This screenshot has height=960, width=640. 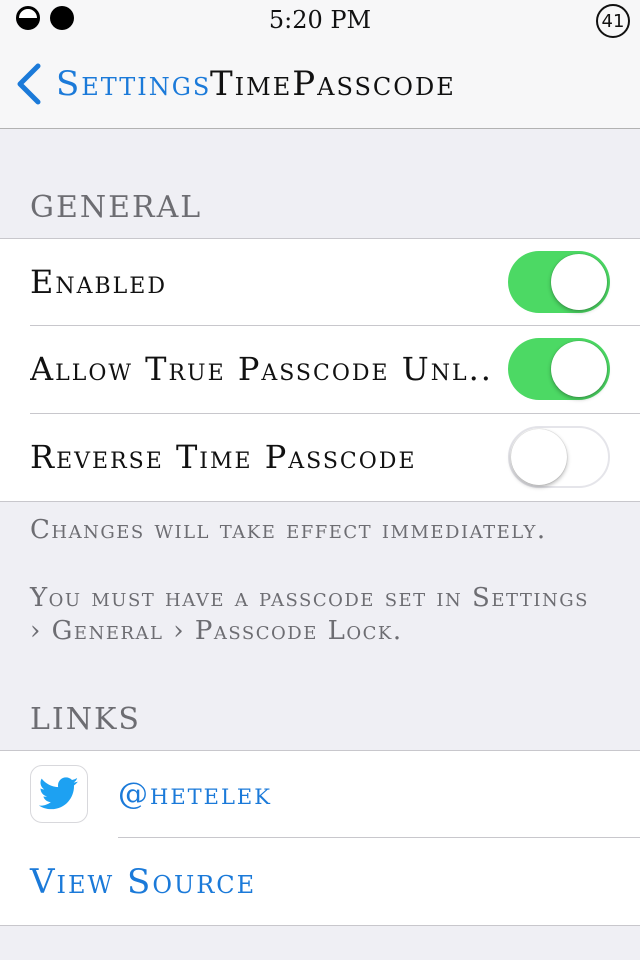 I want to click on enabled-toggle, so click(x=559, y=282).